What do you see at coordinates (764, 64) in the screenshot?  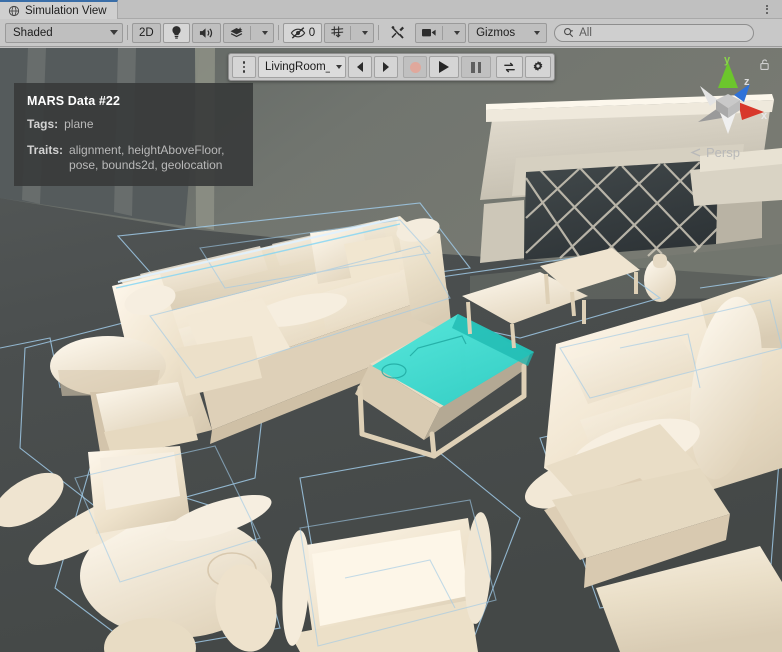 I see `lock-open-icon` at bounding box center [764, 64].